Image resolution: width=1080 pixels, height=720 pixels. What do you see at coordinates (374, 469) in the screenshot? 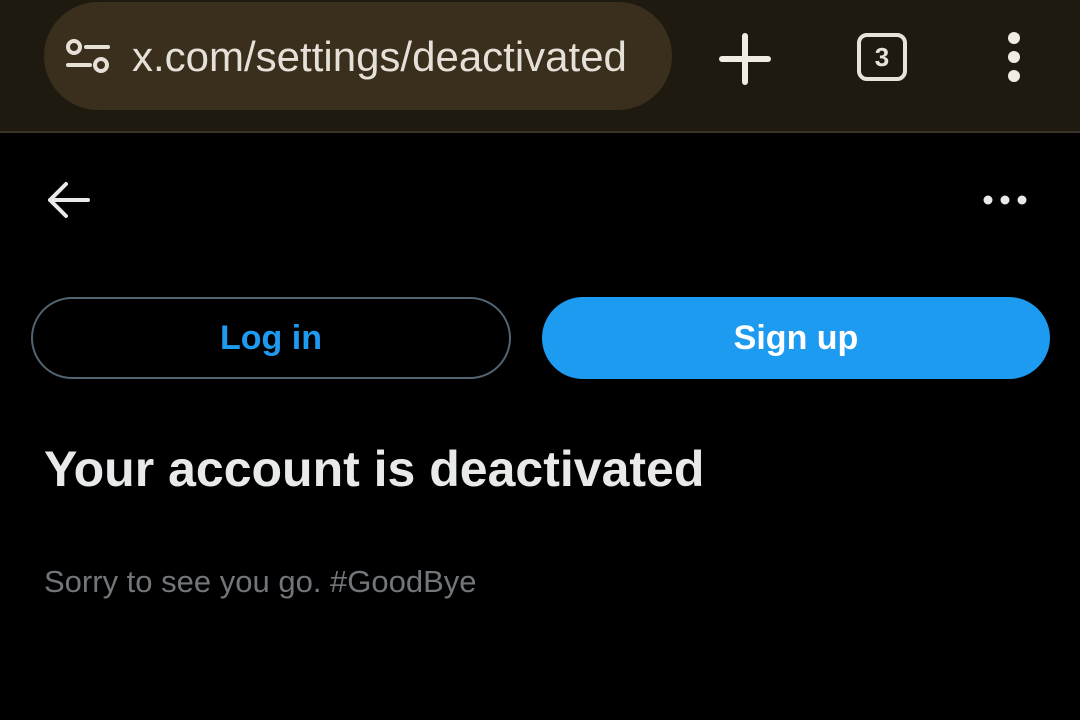
I see `page-title: Your account is deactivated` at bounding box center [374, 469].